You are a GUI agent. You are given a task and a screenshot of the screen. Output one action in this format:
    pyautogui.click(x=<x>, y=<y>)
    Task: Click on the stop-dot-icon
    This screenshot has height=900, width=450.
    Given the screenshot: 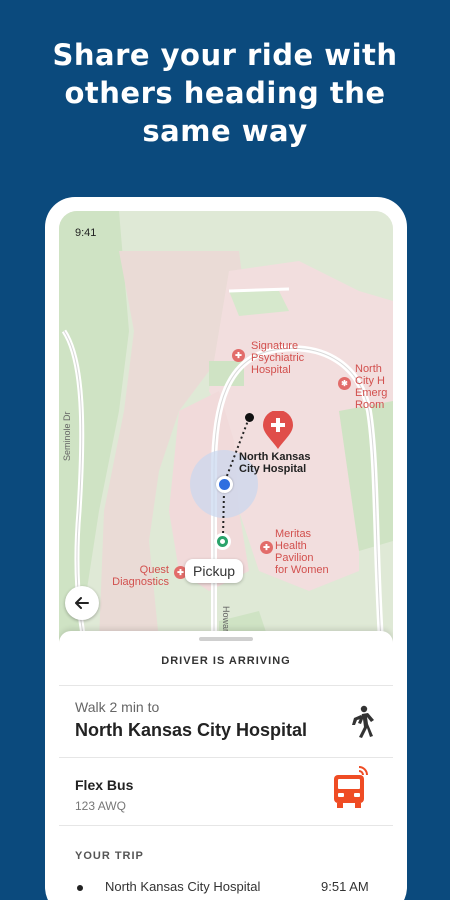 What is the action you would take?
    pyautogui.click(x=80, y=888)
    